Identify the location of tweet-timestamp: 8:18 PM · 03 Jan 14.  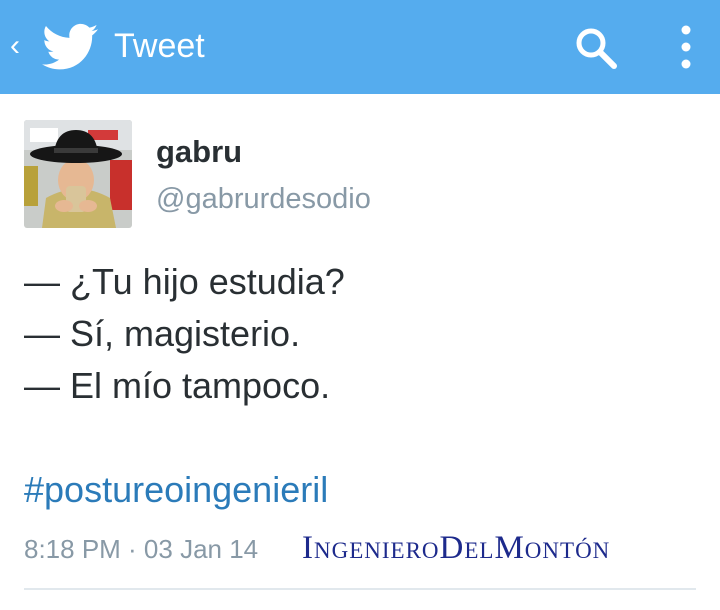
(141, 549).